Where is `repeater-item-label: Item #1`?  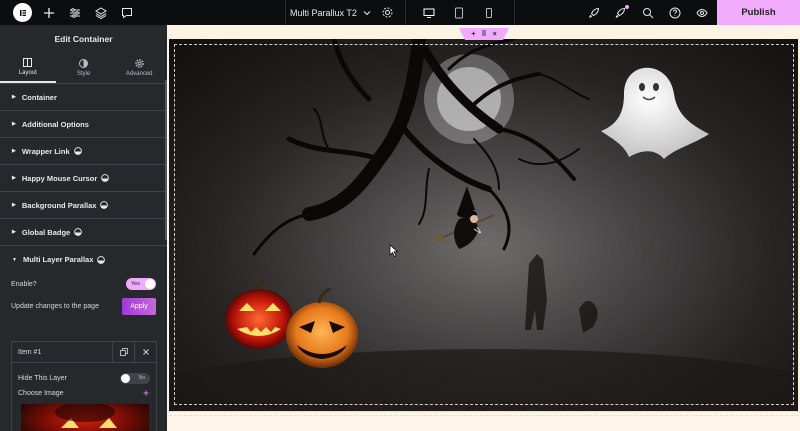
repeater-item-label: Item #1 is located at coordinates (30, 352).